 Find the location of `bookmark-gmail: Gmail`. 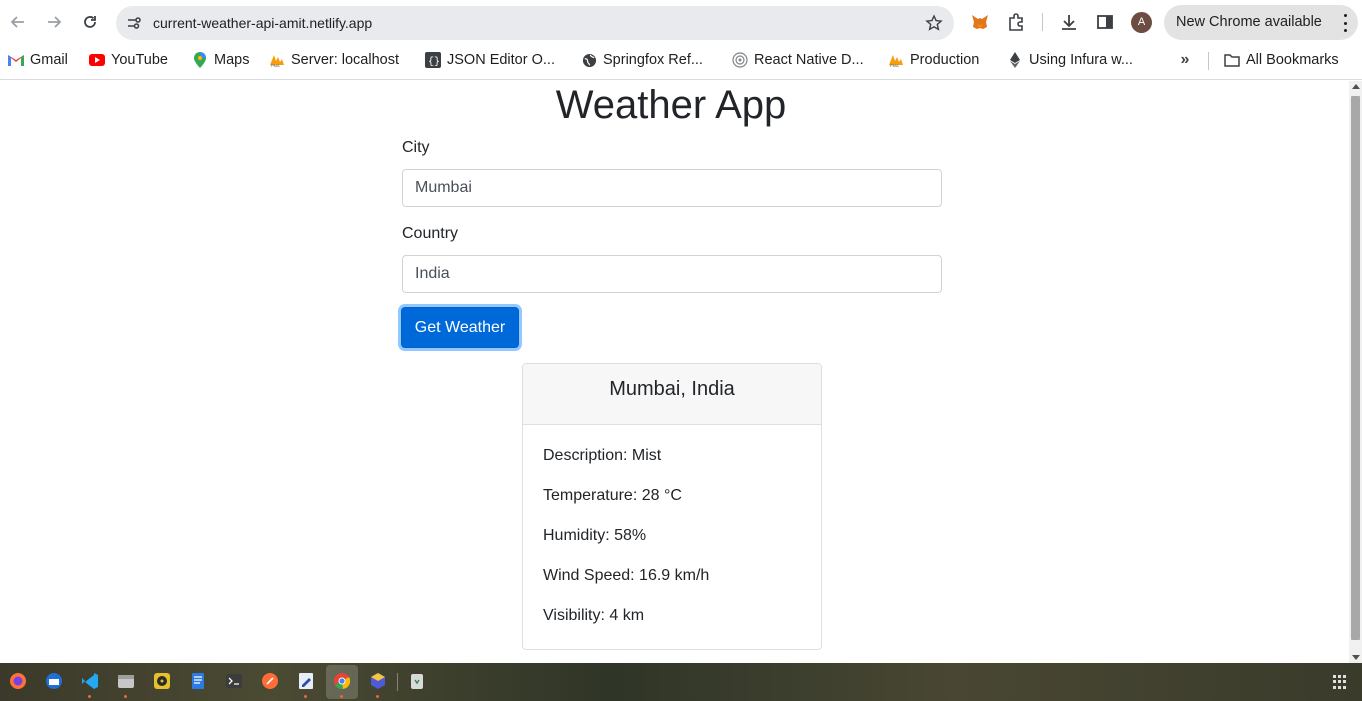

bookmark-gmail: Gmail is located at coordinates (38, 60).